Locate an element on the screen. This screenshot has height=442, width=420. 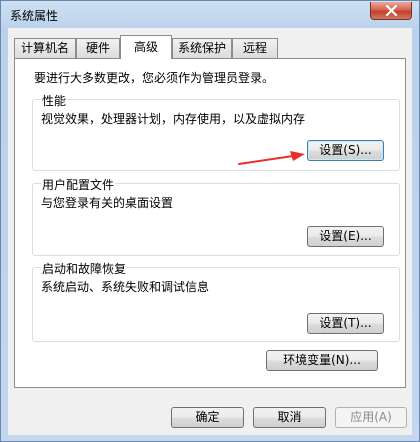
close-icon is located at coordinates (391, 10).